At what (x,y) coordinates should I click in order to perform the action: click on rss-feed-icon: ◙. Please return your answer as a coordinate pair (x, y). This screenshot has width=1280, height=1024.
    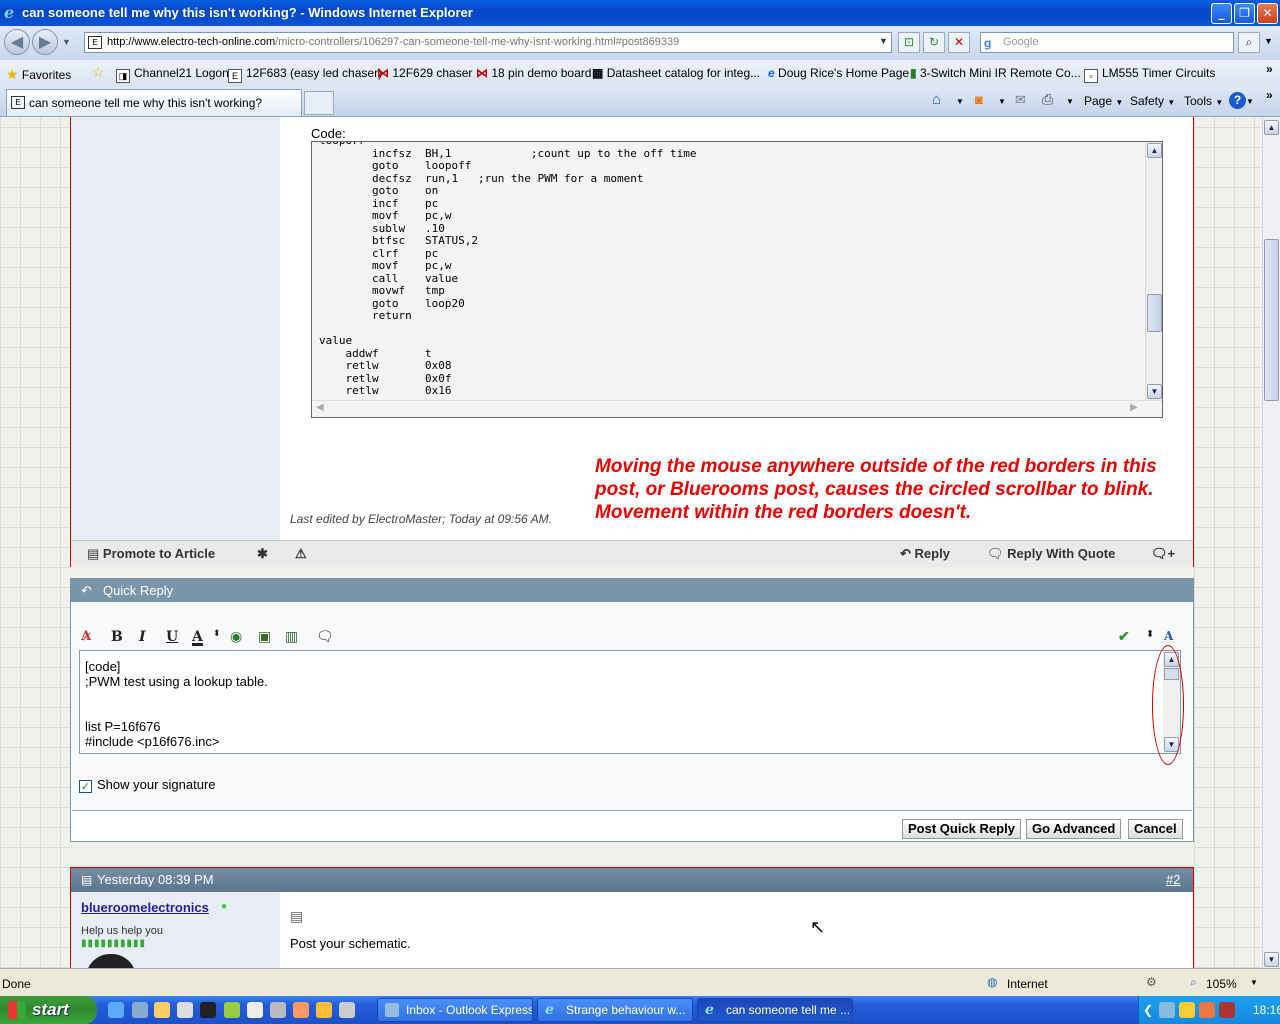
    Looking at the image, I should click on (979, 99).